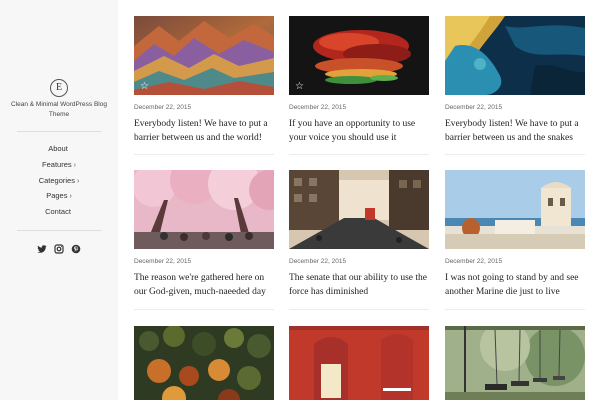  I want to click on nav-item-pages: Pages ›, so click(59, 196).